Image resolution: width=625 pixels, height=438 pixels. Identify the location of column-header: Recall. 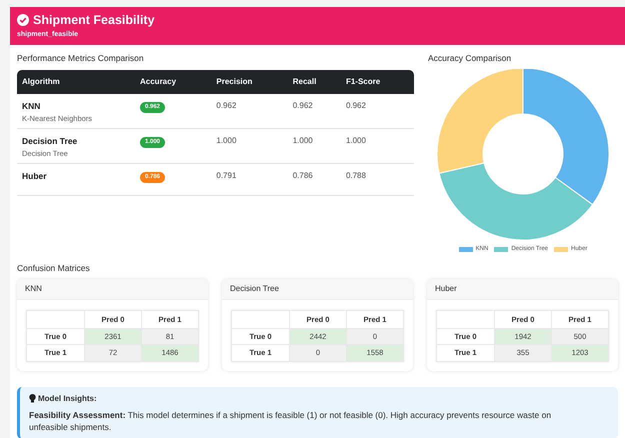
(314, 82).